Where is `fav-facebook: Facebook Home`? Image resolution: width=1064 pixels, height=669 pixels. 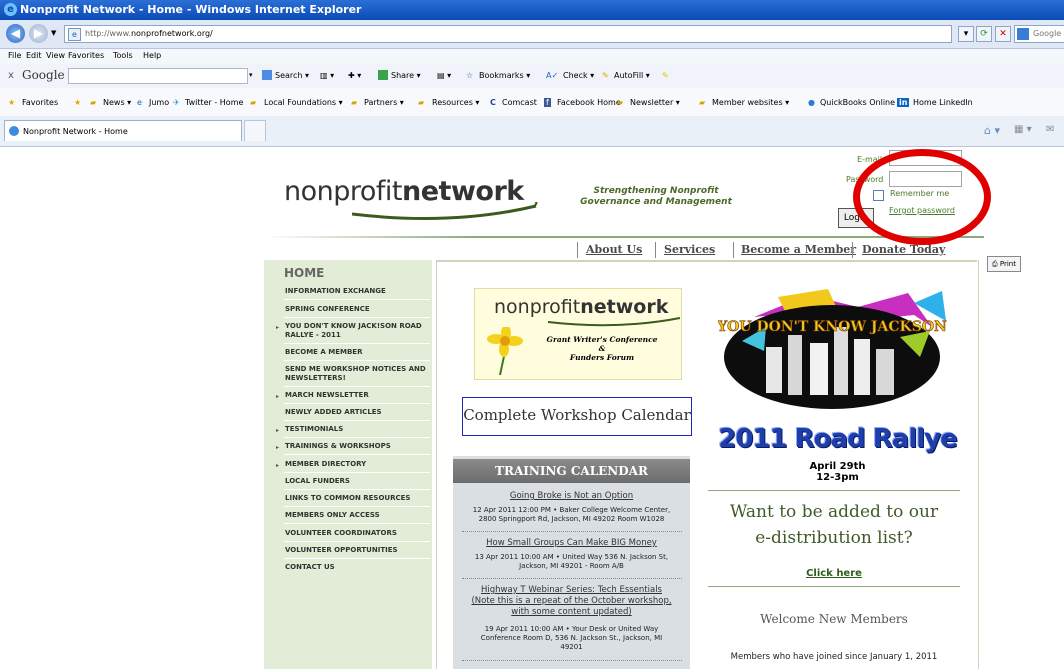 fav-facebook: Facebook Home is located at coordinates (589, 102).